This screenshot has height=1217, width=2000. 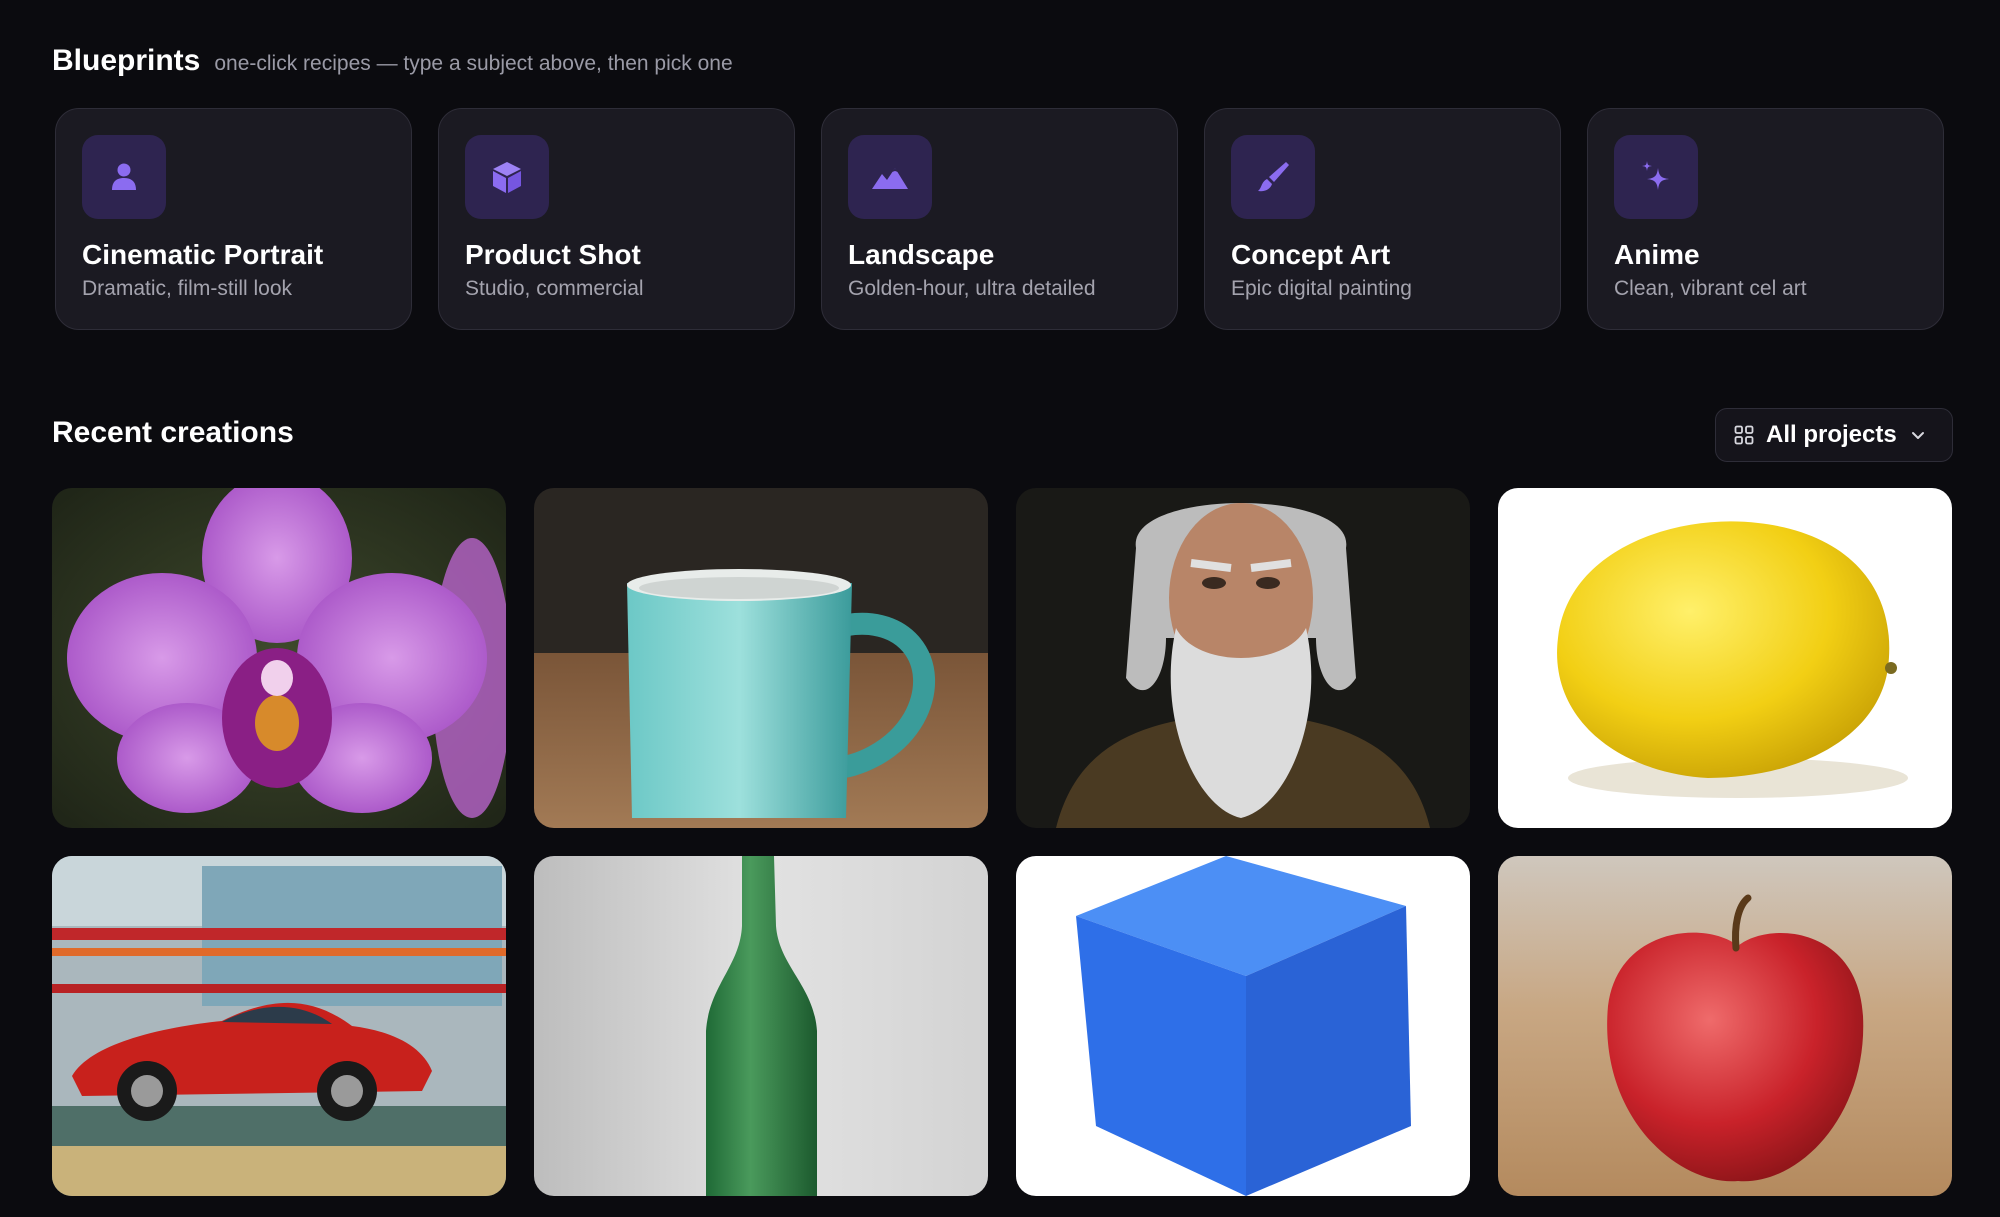 I want to click on sports-car-image, so click(x=279, y=1026).